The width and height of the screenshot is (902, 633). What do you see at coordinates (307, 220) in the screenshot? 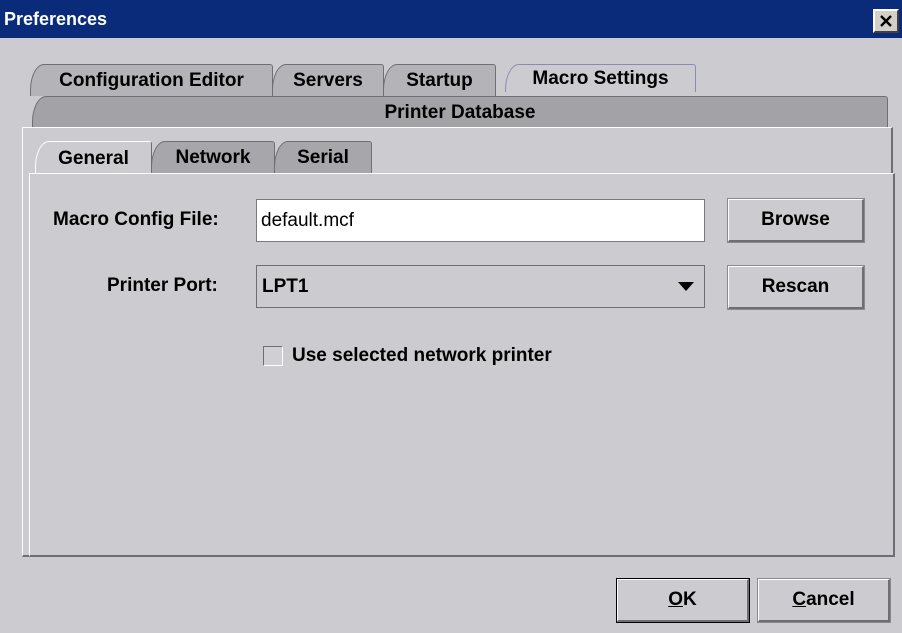
I see `macro-config-file-value: default.mcf` at bounding box center [307, 220].